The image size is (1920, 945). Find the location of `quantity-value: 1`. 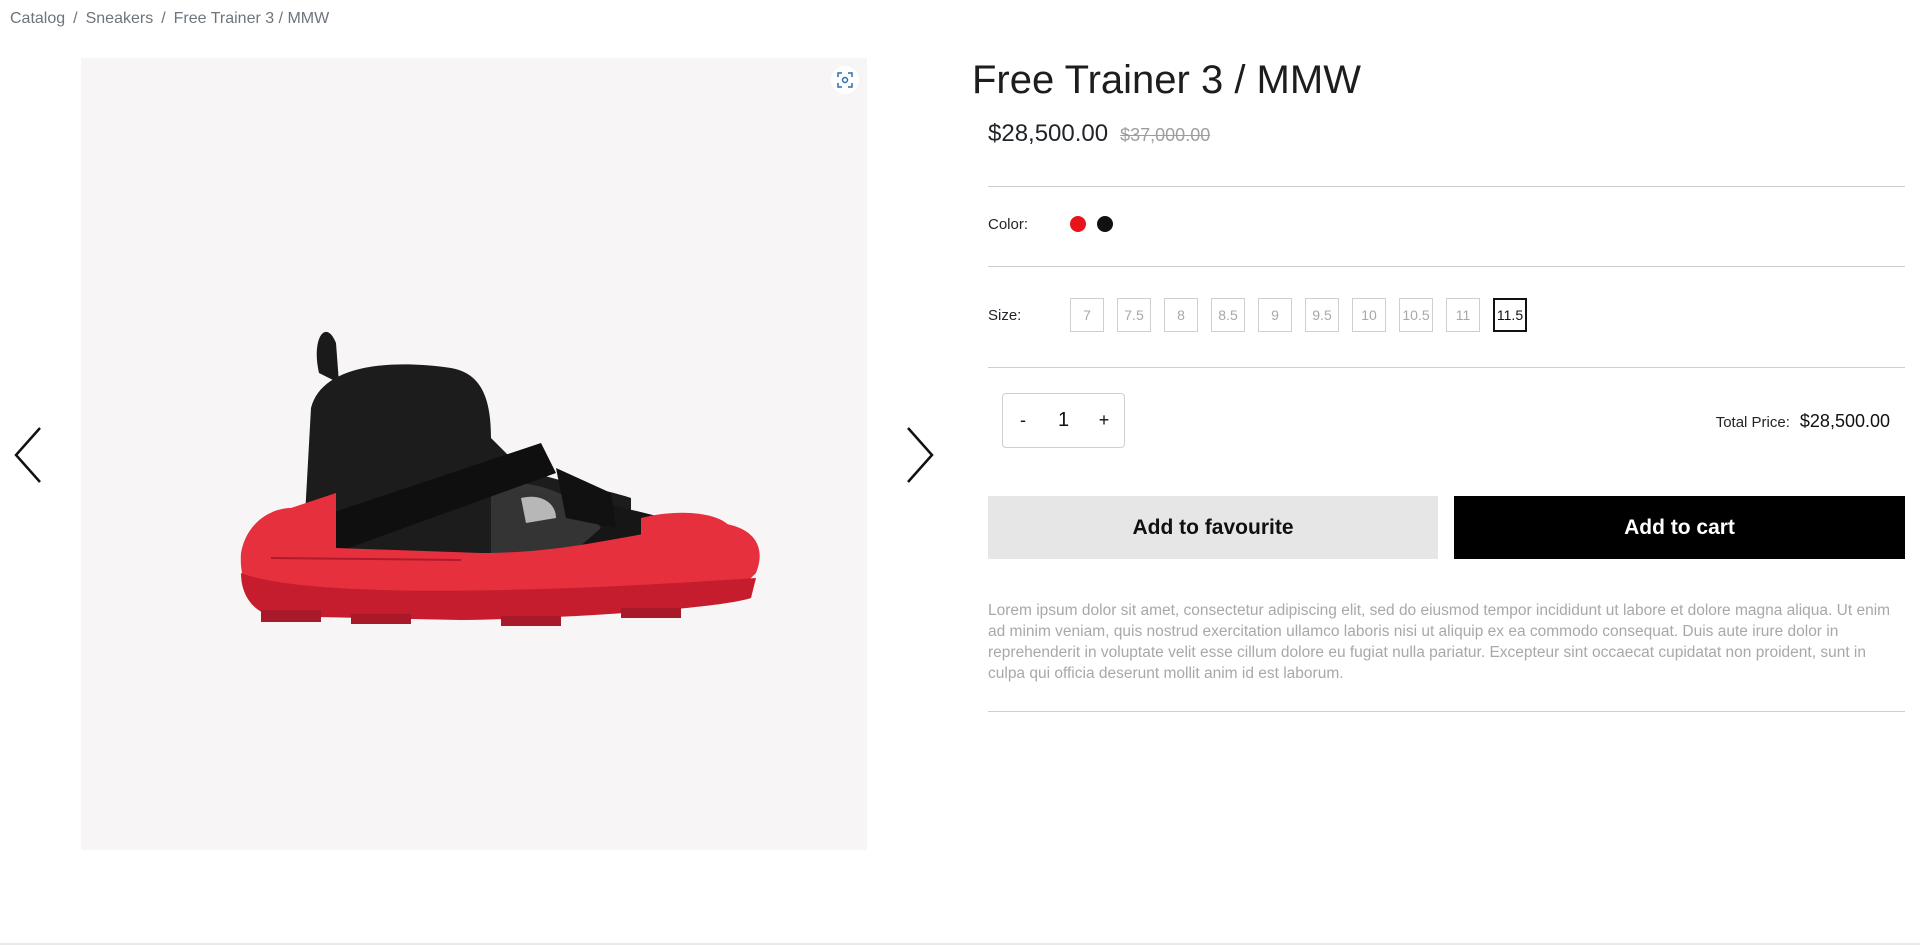

quantity-value: 1 is located at coordinates (1063, 420).